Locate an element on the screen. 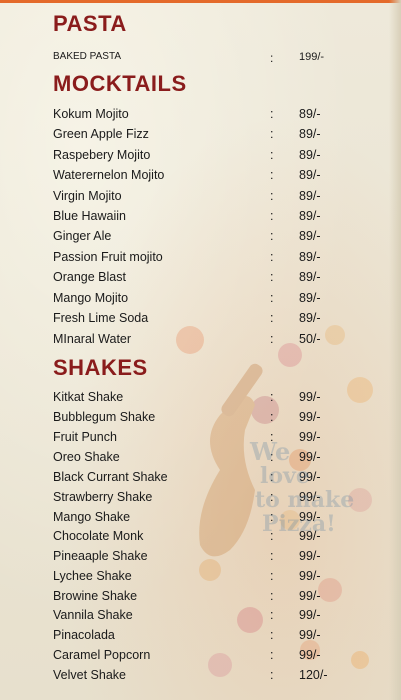  item-name: Mango Mojito is located at coordinates (91, 298).